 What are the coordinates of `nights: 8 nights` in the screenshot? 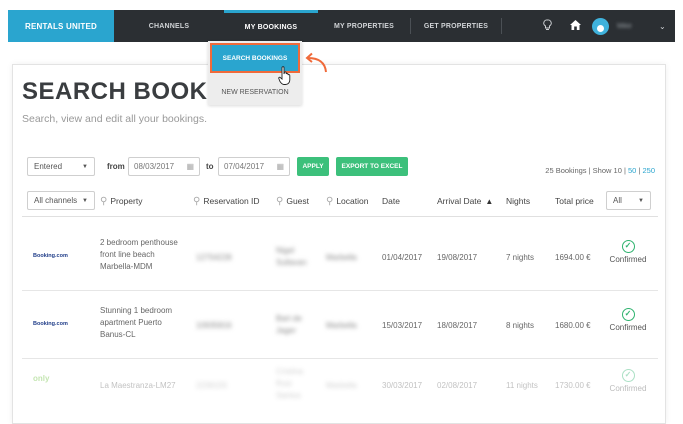 It's located at (520, 325).